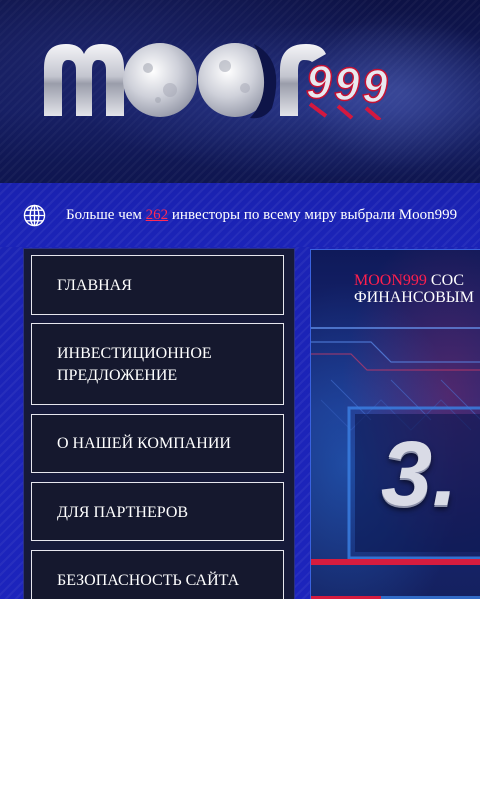 The width and height of the screenshot is (480, 800). I want to click on banner-title-line1: MOON999 СОС, so click(414, 280).